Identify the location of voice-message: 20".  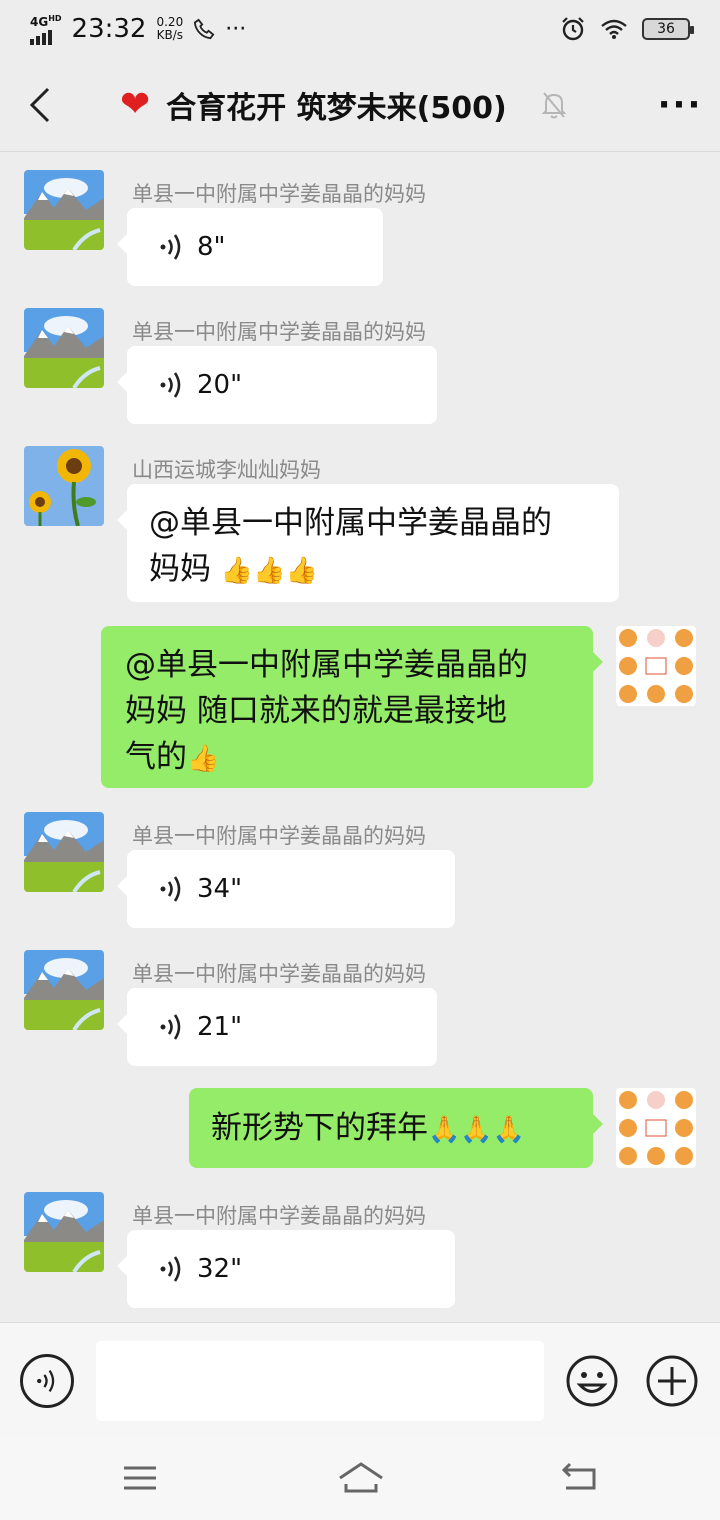
(277, 385).